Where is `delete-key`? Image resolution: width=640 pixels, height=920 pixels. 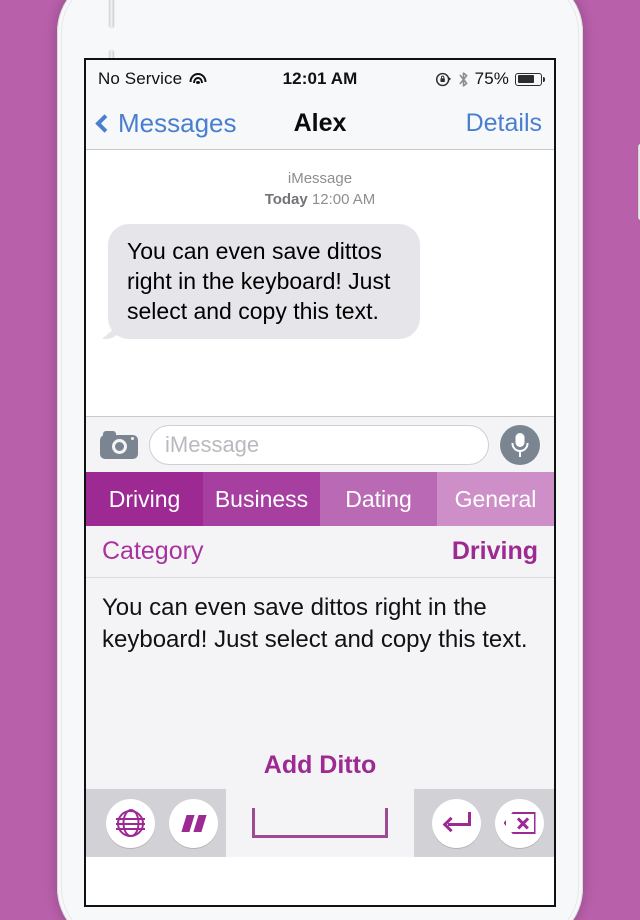
delete-key is located at coordinates (519, 823).